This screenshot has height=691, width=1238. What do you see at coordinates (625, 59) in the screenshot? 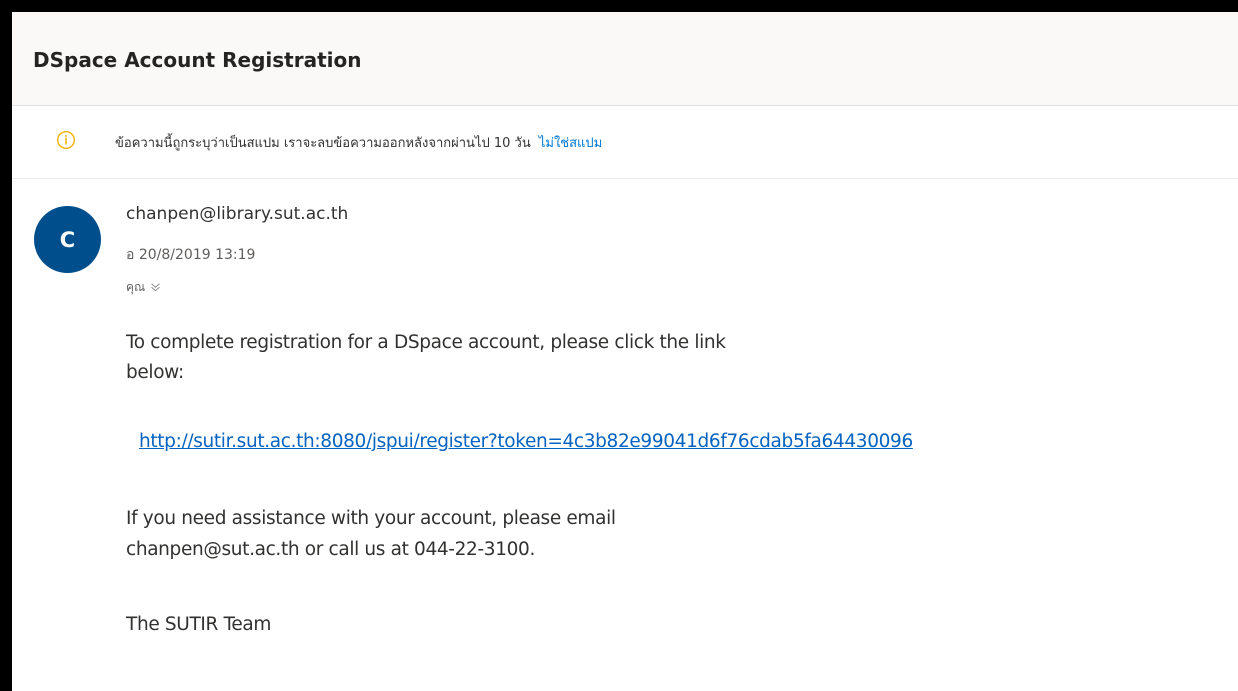
I see `subject-header: DSpace Account Registration` at bounding box center [625, 59].